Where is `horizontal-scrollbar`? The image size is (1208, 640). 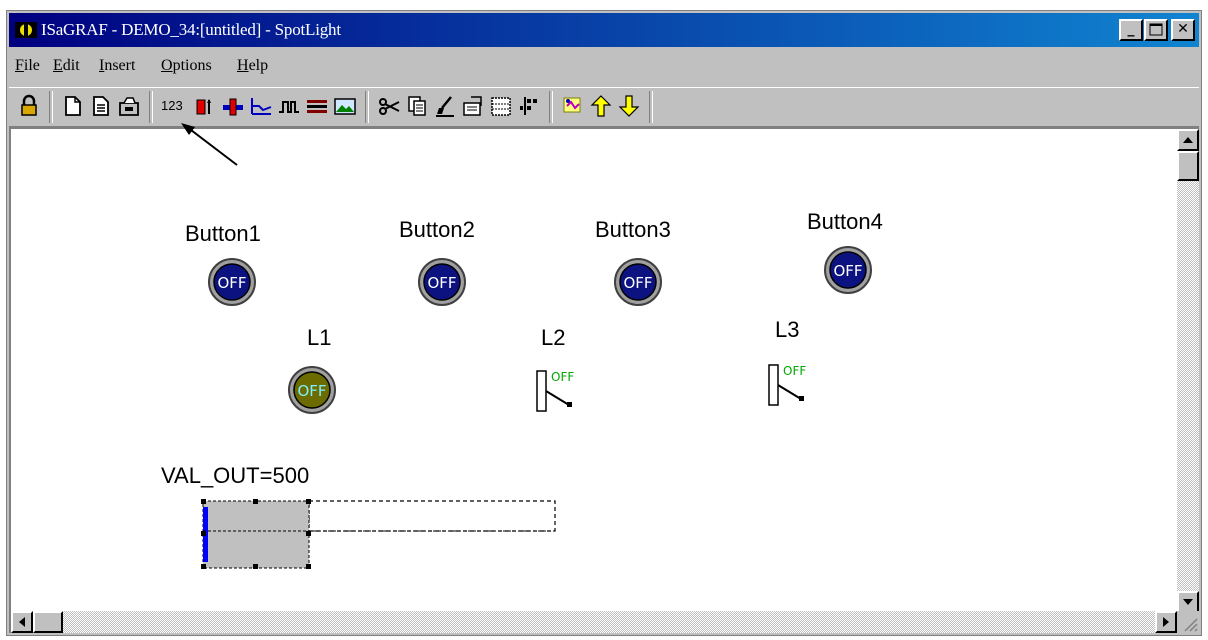
horizontal-scrollbar is located at coordinates (594, 622).